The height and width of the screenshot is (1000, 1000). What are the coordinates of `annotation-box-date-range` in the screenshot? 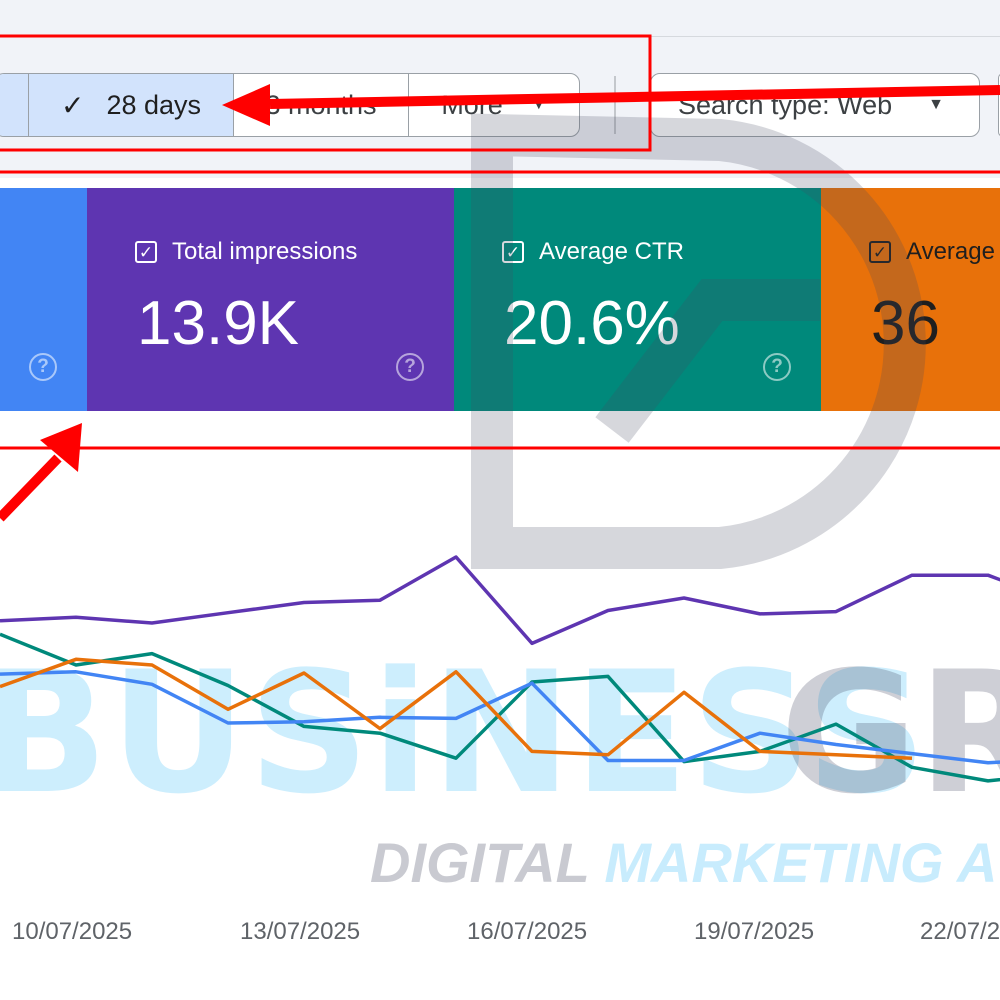 It's located at (326, 93).